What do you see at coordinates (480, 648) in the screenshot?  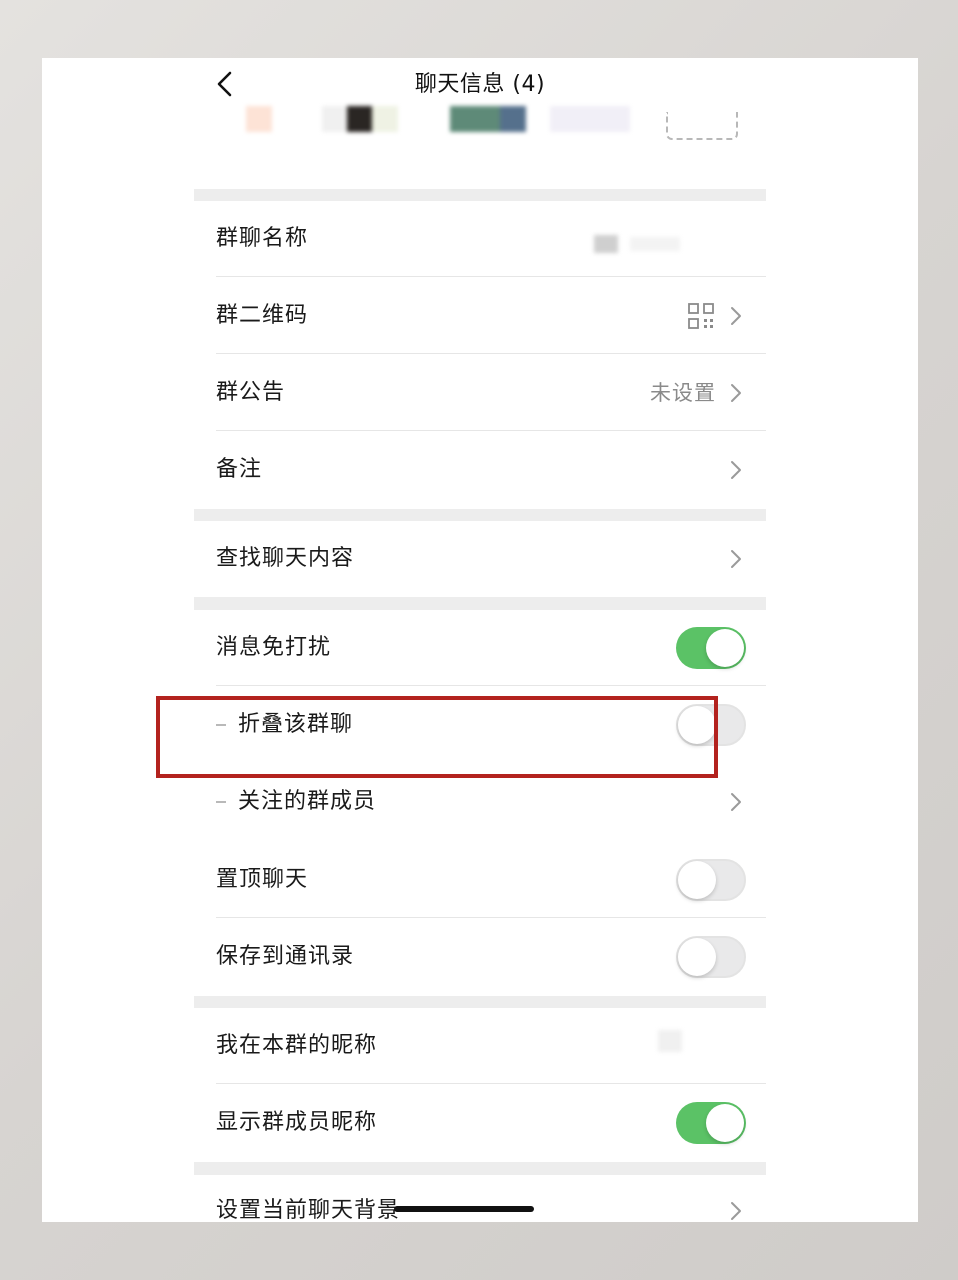 I see `mute-row: 消息免打扰` at bounding box center [480, 648].